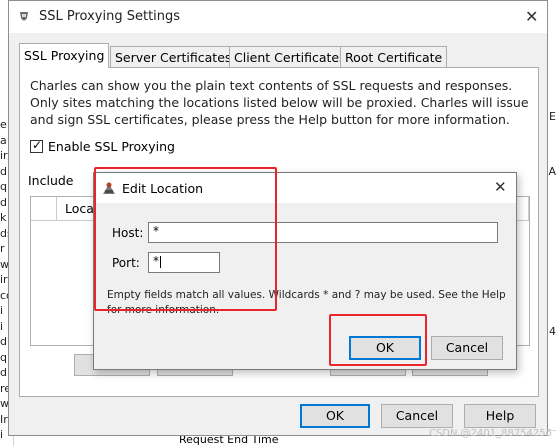 The height and width of the screenshot is (446, 556). What do you see at coordinates (44, 209) in the screenshot?
I see `table-header-checkbox-column` at bounding box center [44, 209].